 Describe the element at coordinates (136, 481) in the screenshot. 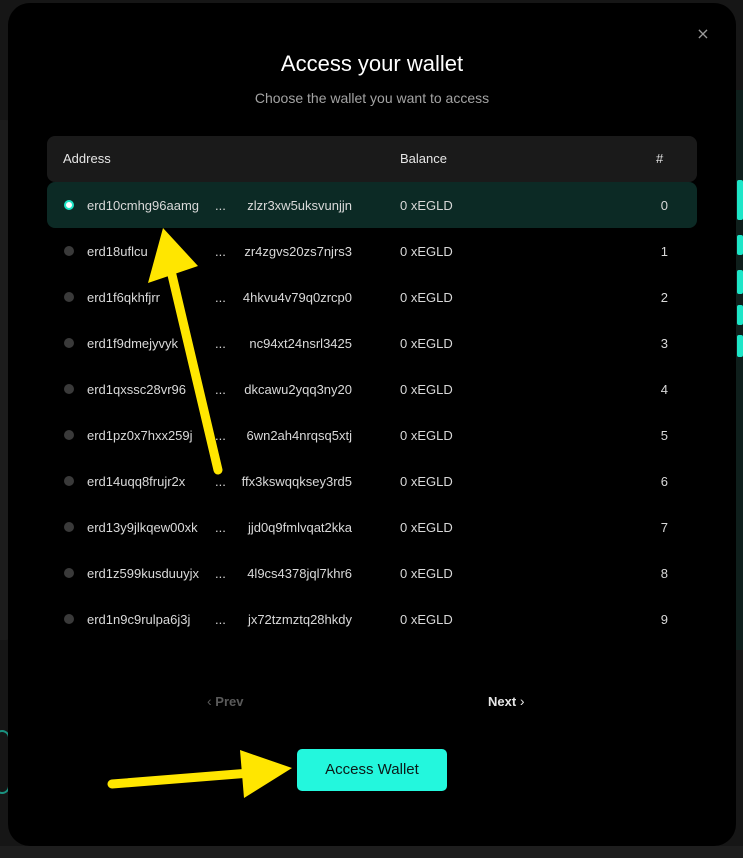

I see `address-start: erd14uqq8frujr2x` at that location.